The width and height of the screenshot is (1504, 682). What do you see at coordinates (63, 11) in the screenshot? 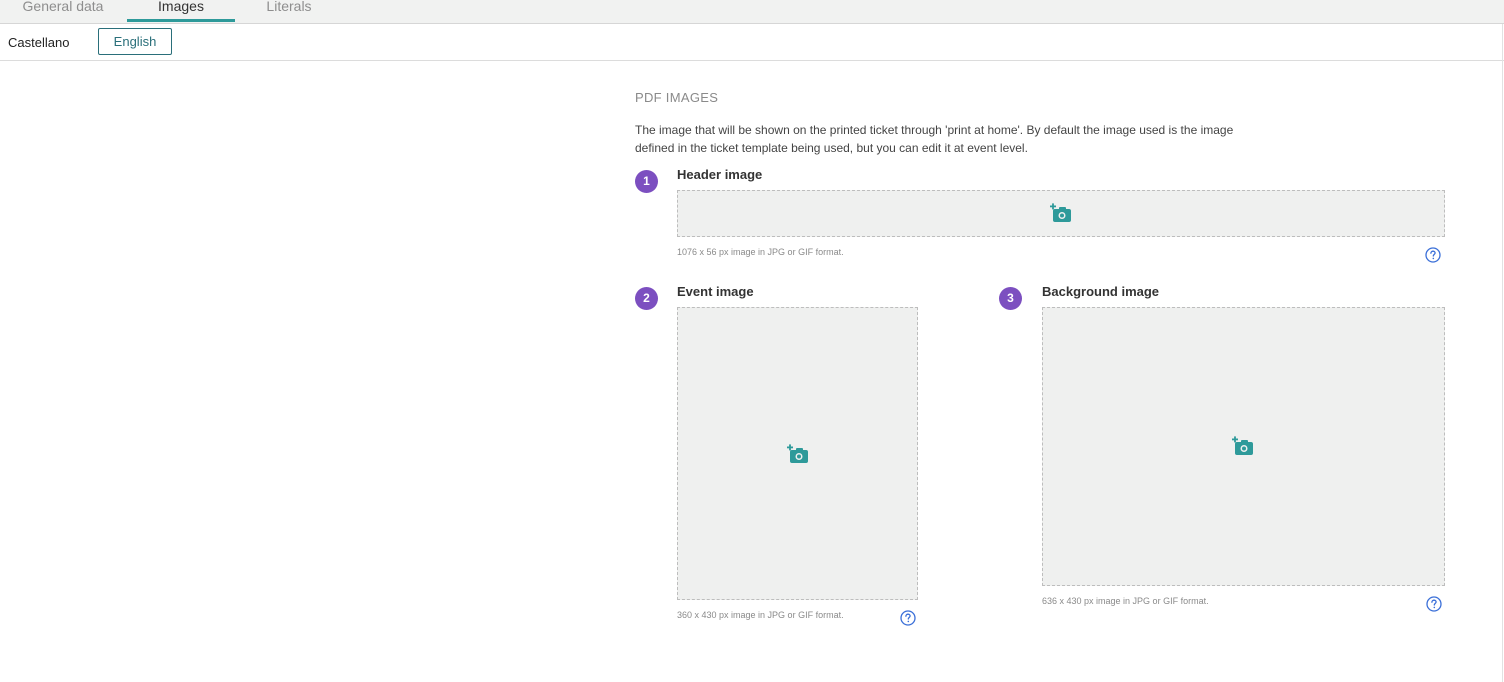
I see `tab-general-data: General data` at bounding box center [63, 11].